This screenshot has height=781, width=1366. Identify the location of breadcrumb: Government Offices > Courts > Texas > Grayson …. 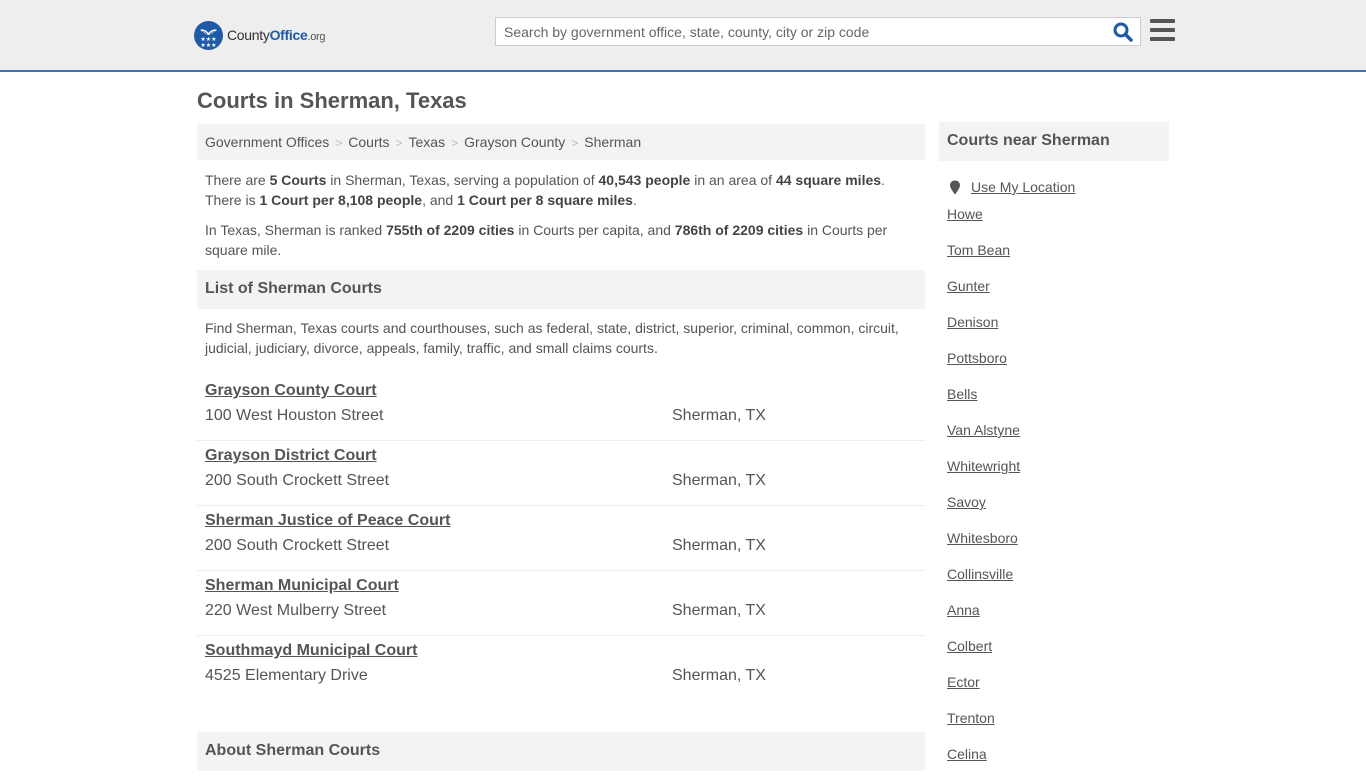
(561, 142).